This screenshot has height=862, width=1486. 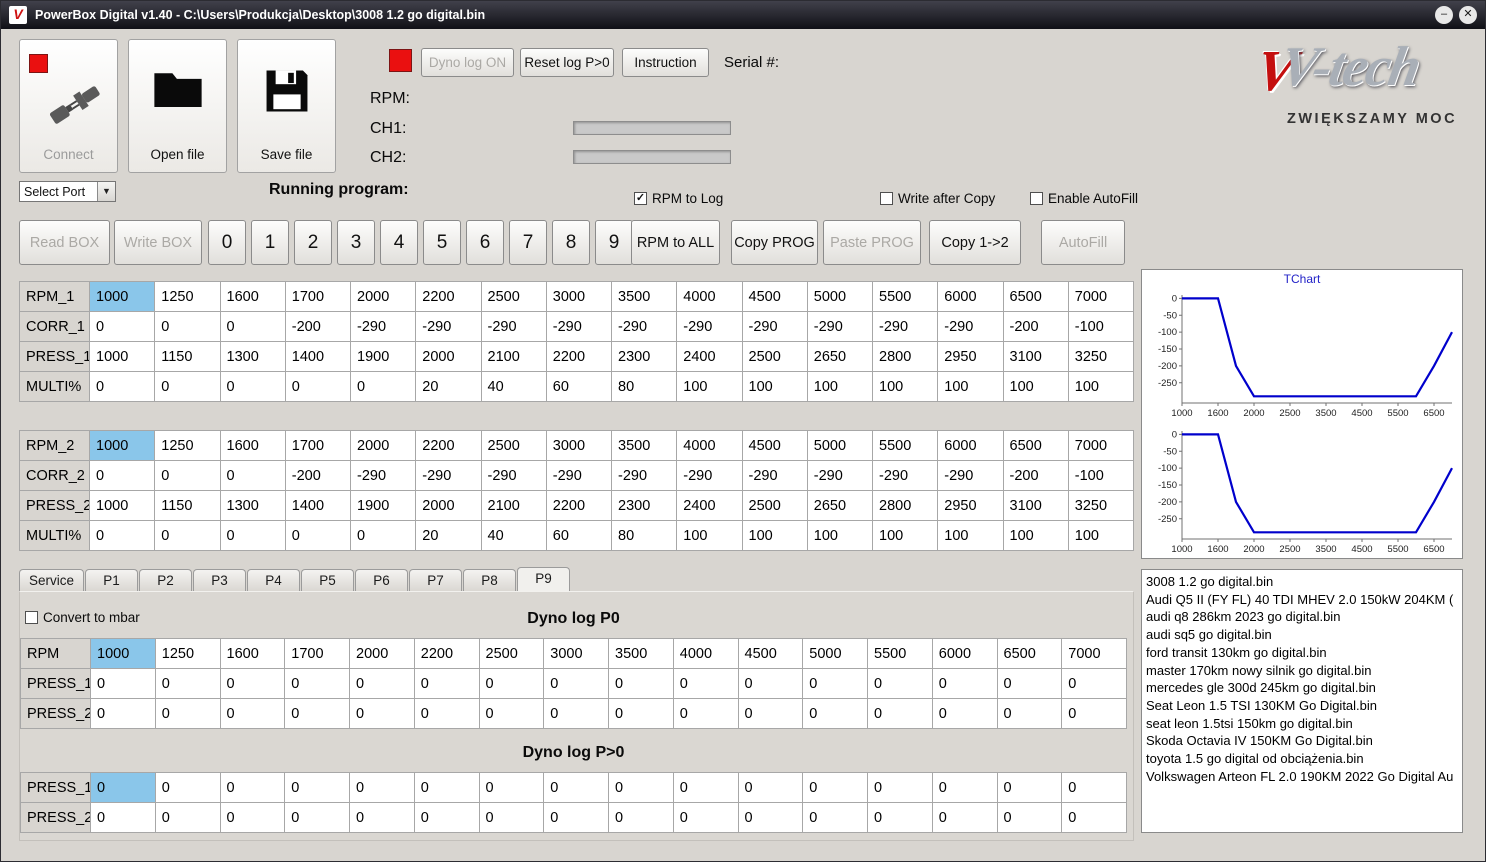 I want to click on cell-MULTI%-14: 100, so click(x=1035, y=386).